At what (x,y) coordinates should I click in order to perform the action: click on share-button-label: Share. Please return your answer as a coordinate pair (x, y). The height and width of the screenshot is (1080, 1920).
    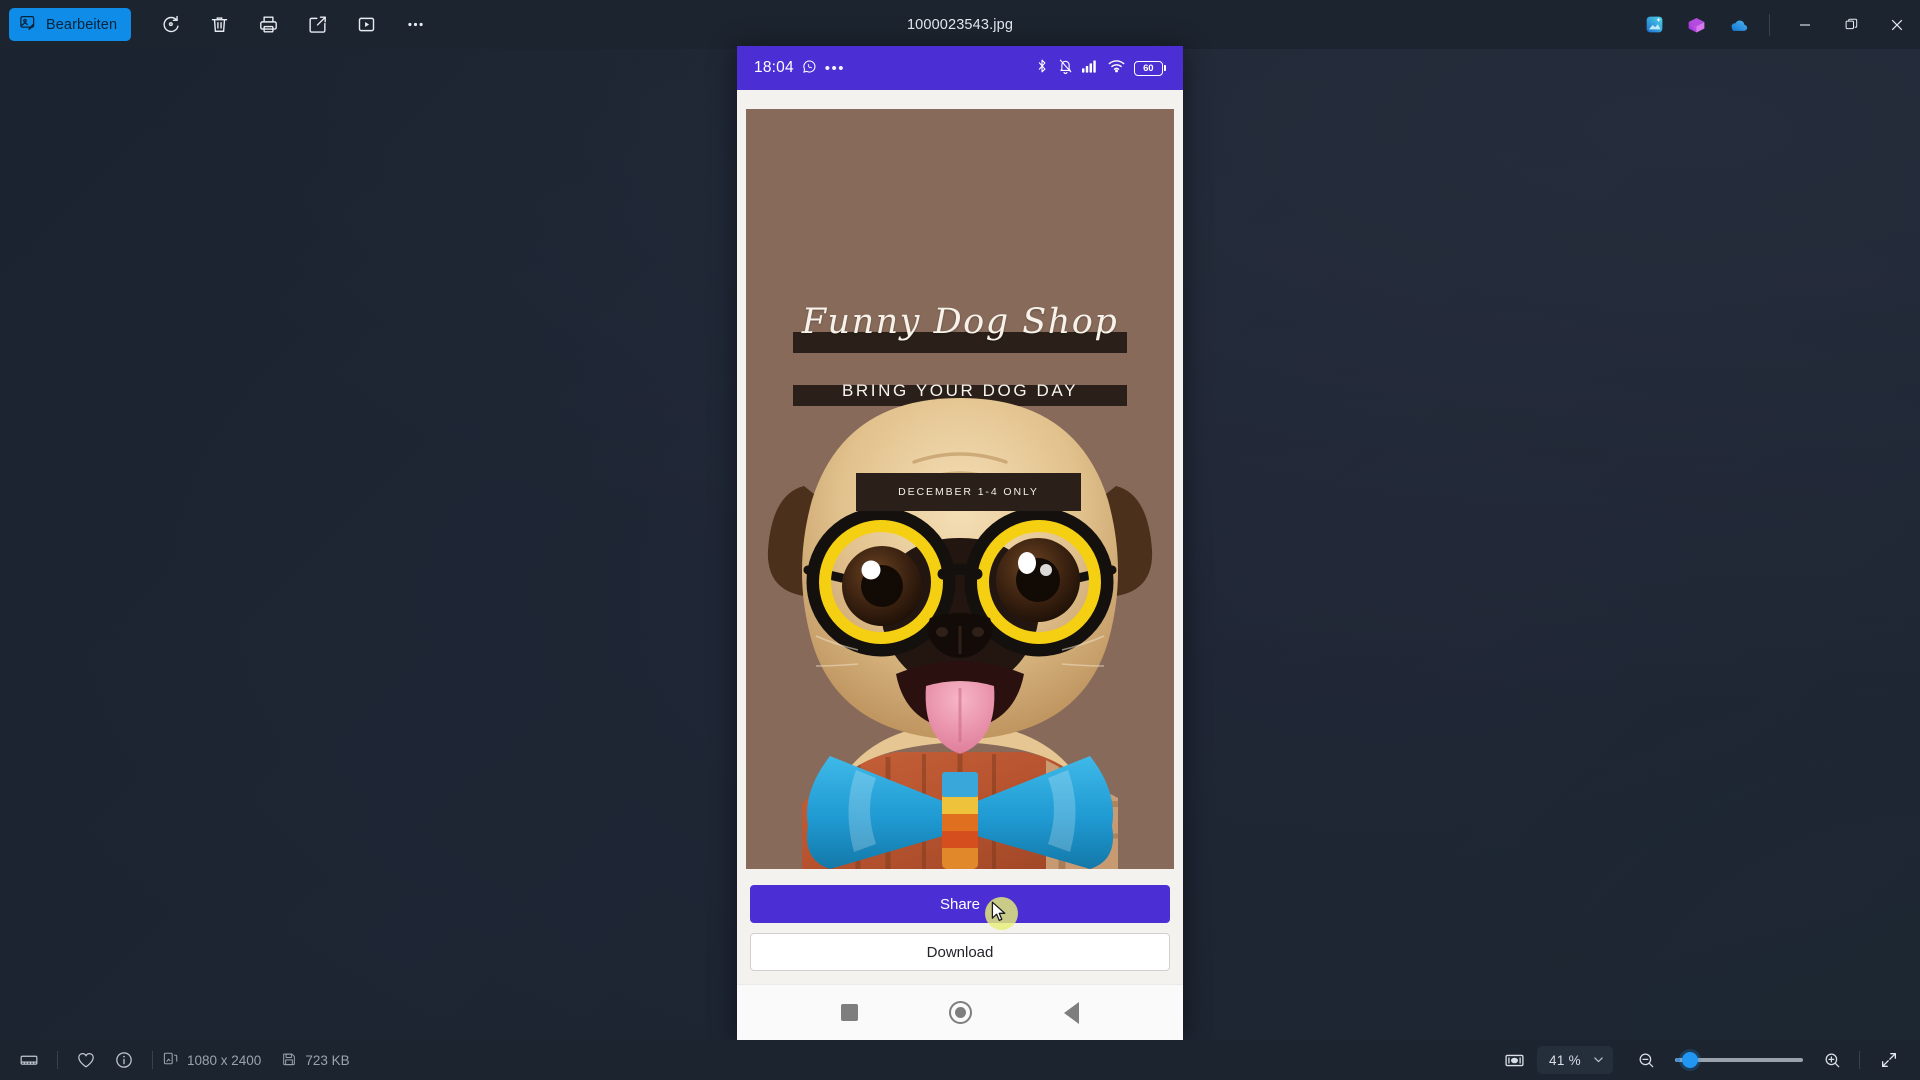
    Looking at the image, I should click on (960, 904).